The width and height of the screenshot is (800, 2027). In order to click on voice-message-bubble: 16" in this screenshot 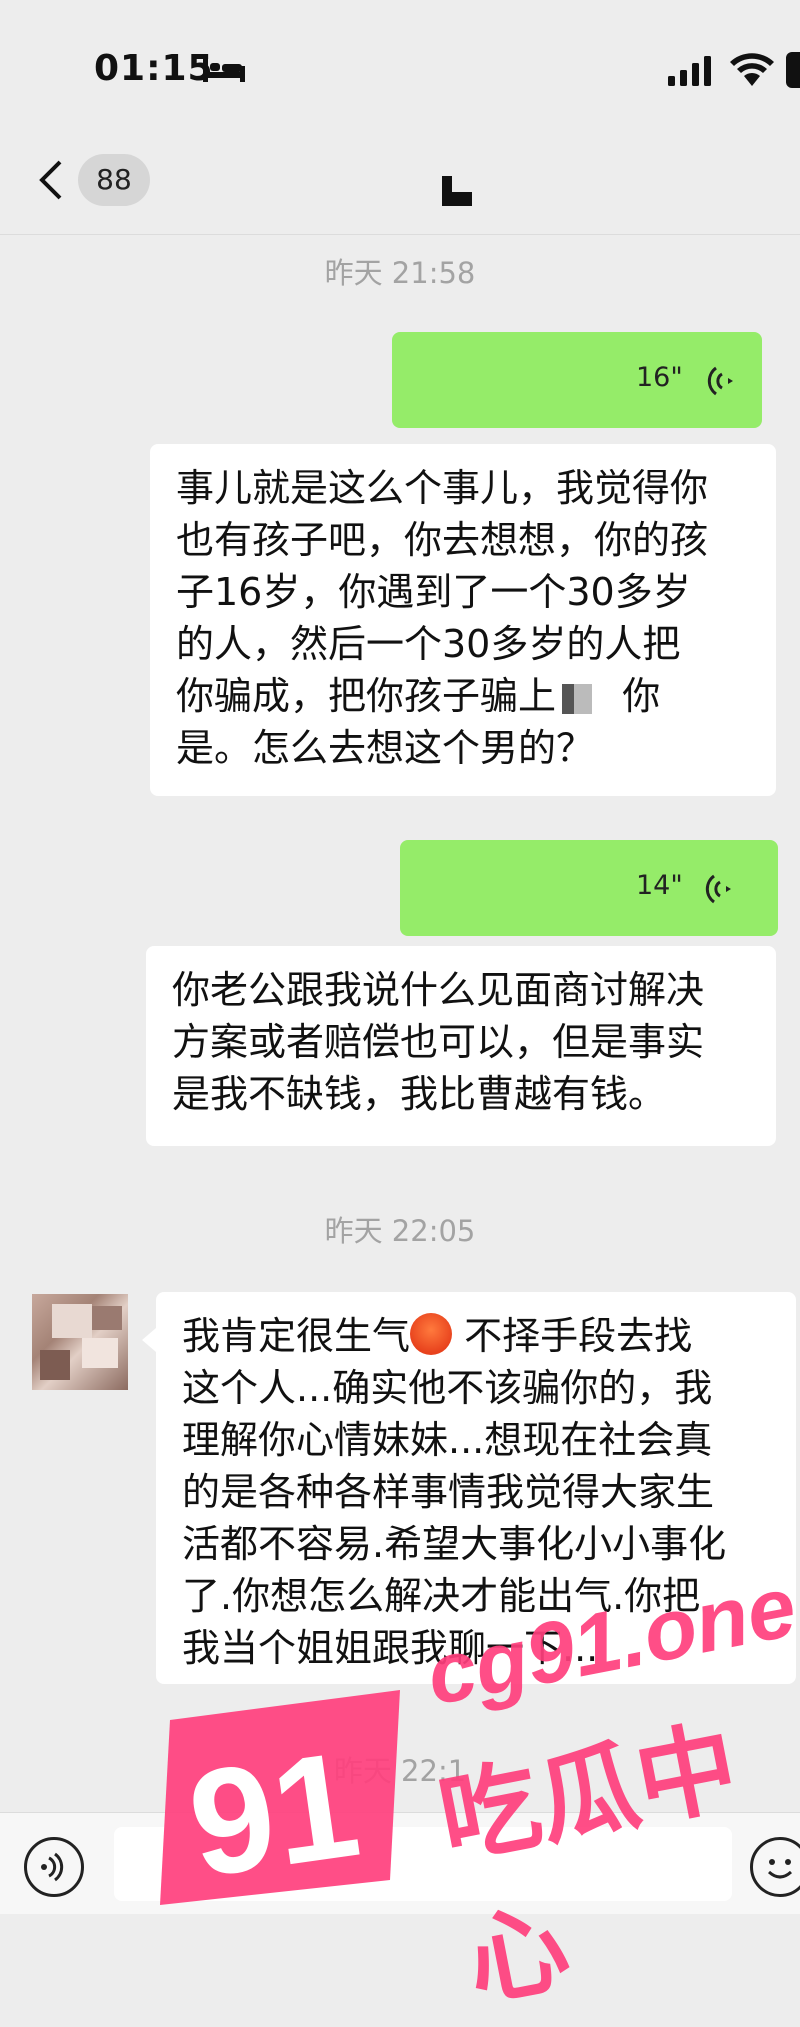, I will do `click(577, 380)`.